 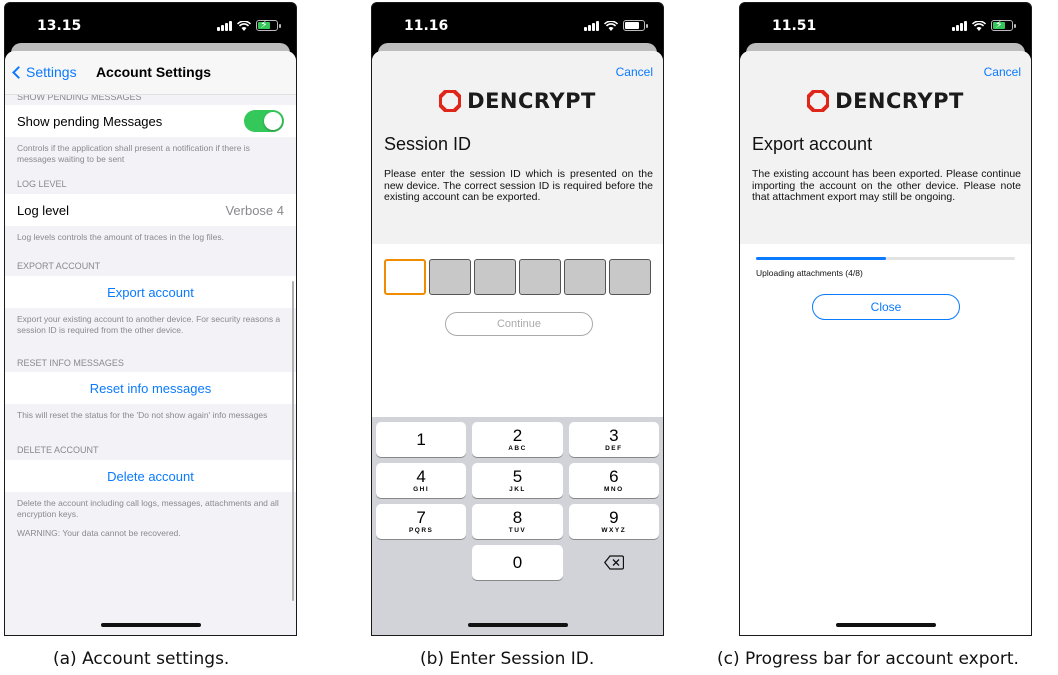 What do you see at coordinates (273, 121) in the screenshot?
I see `toggle-knob` at bounding box center [273, 121].